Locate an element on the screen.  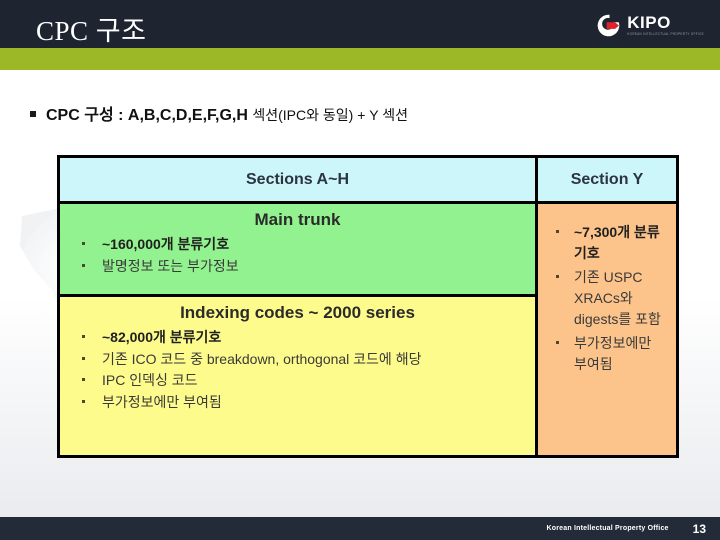
list-item: 발명정보 또는 부가정보 is located at coordinates (303, 266).